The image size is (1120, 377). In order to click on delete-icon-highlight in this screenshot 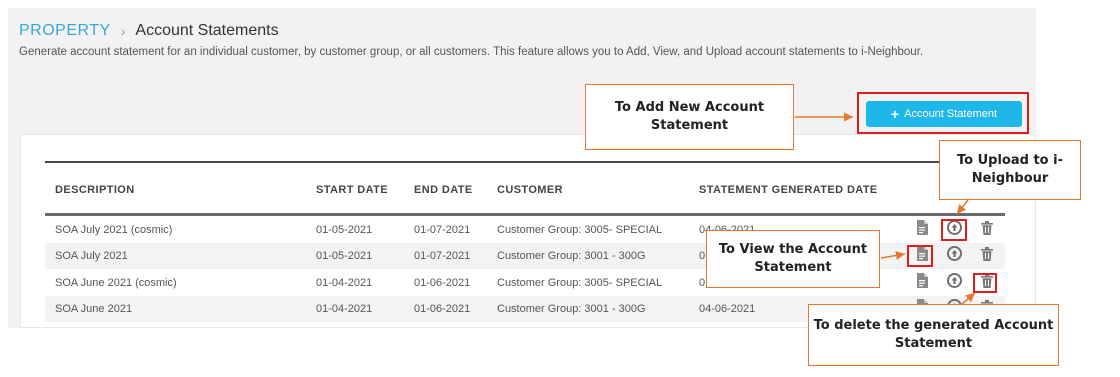, I will do `click(985, 283)`.